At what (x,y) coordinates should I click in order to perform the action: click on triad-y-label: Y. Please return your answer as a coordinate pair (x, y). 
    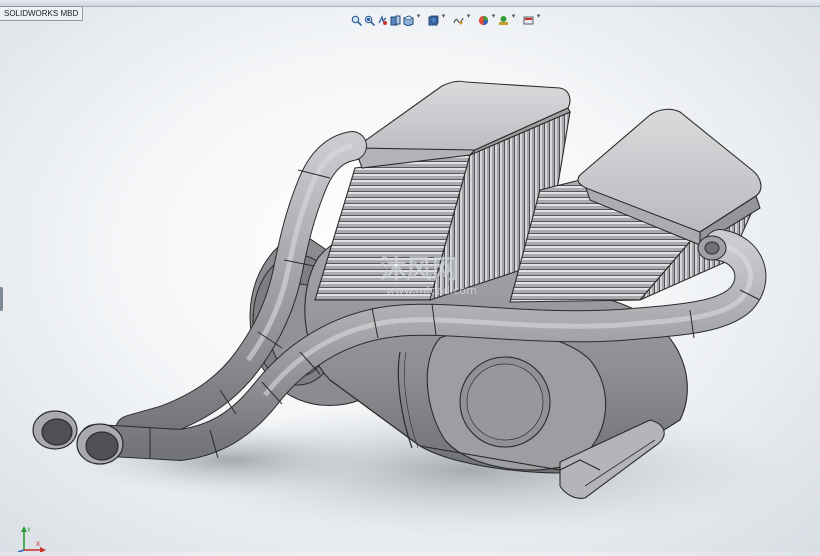
    Looking at the image, I should click on (28, 530).